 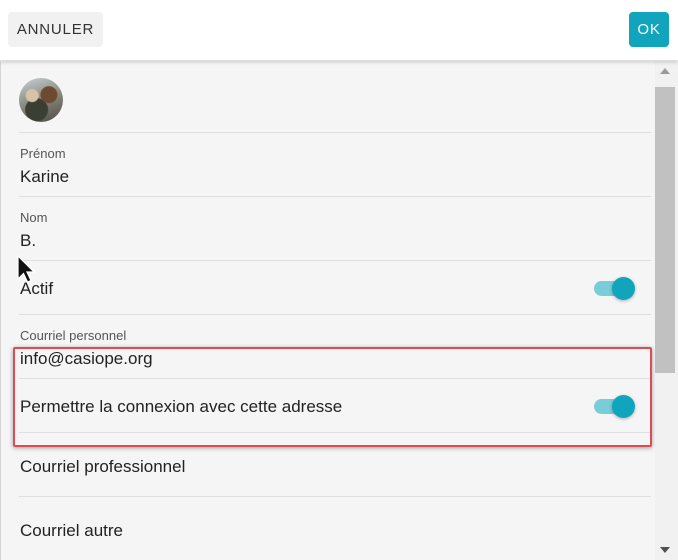 What do you see at coordinates (71, 531) in the screenshot?
I see `other-email-field: Courriel autre` at bounding box center [71, 531].